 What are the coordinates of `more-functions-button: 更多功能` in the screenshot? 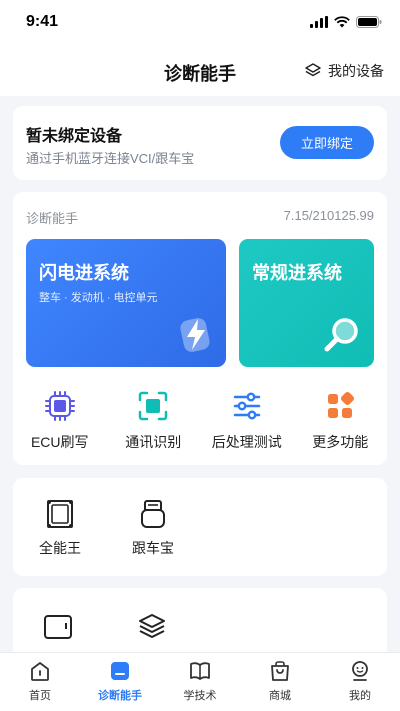 It's located at (341, 421).